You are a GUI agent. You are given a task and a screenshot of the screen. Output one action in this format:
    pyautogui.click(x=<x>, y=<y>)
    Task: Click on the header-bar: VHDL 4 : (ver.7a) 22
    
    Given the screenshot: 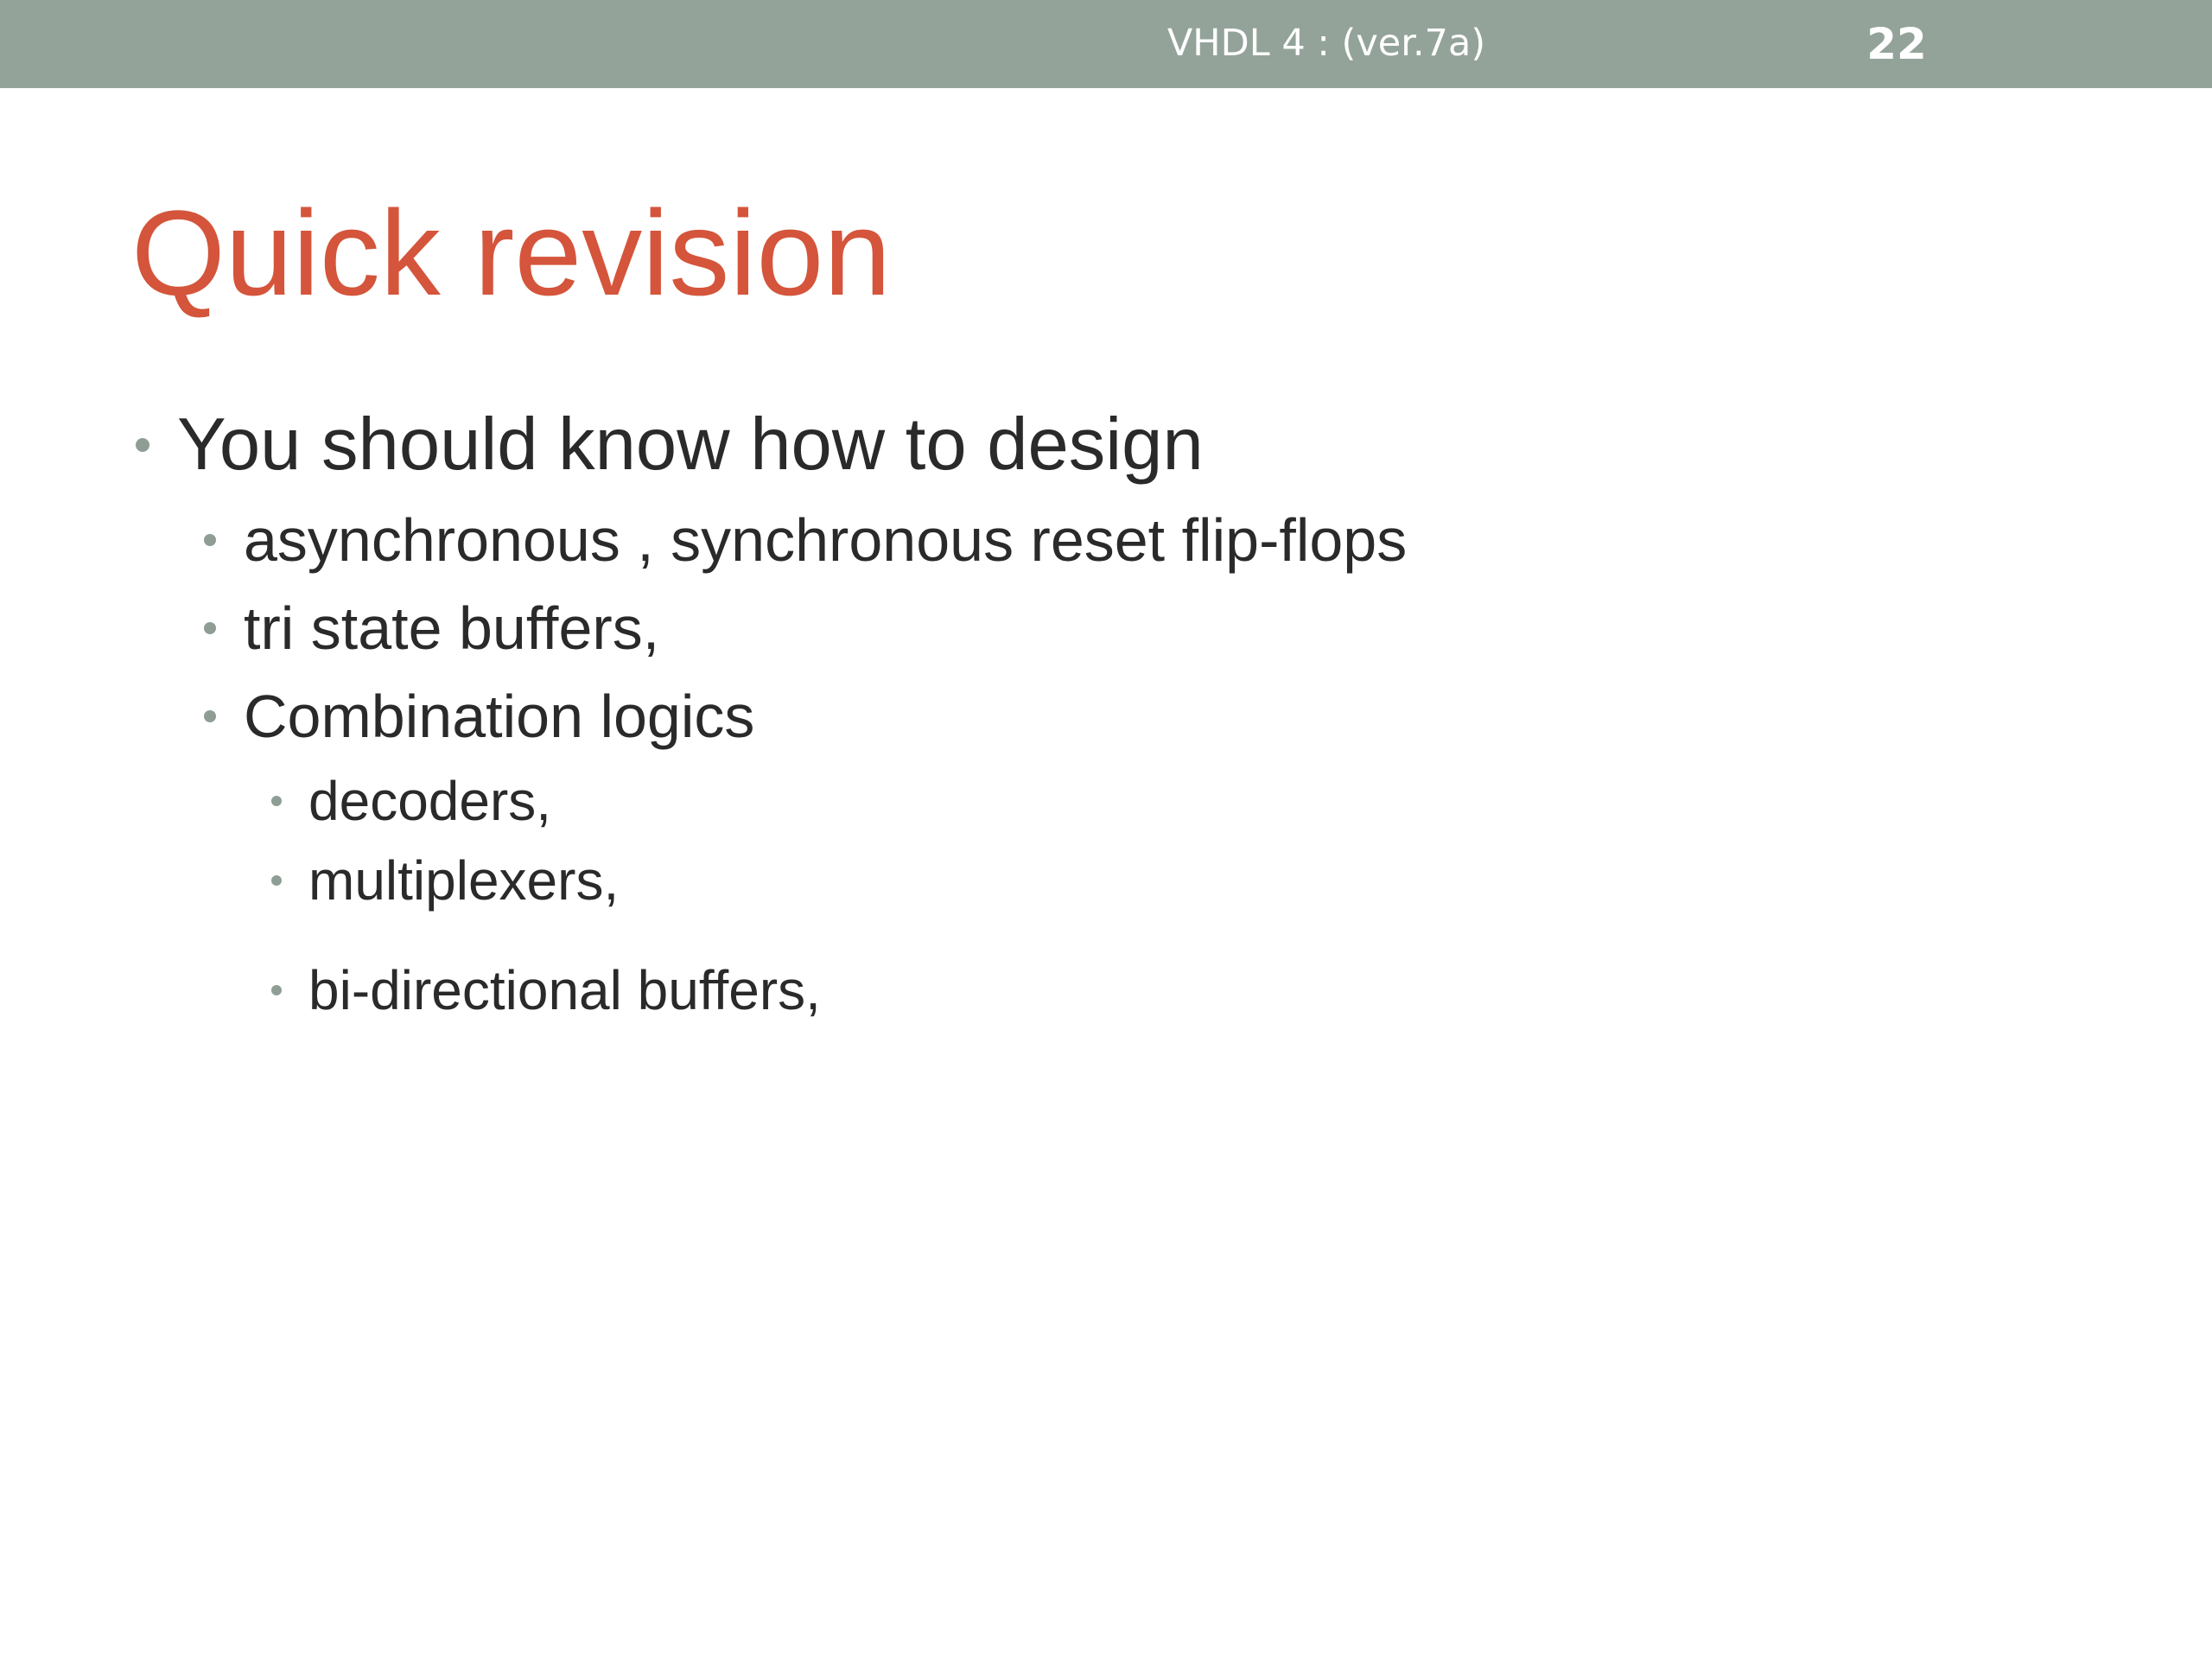 What is the action you would take?
    pyautogui.click(x=1106, y=44)
    